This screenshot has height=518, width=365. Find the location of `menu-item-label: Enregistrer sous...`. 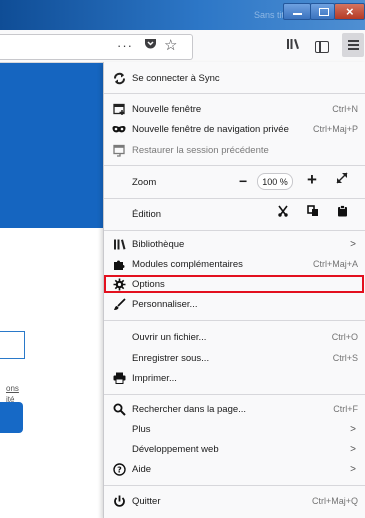

menu-item-label: Enregistrer sous... is located at coordinates (171, 358).